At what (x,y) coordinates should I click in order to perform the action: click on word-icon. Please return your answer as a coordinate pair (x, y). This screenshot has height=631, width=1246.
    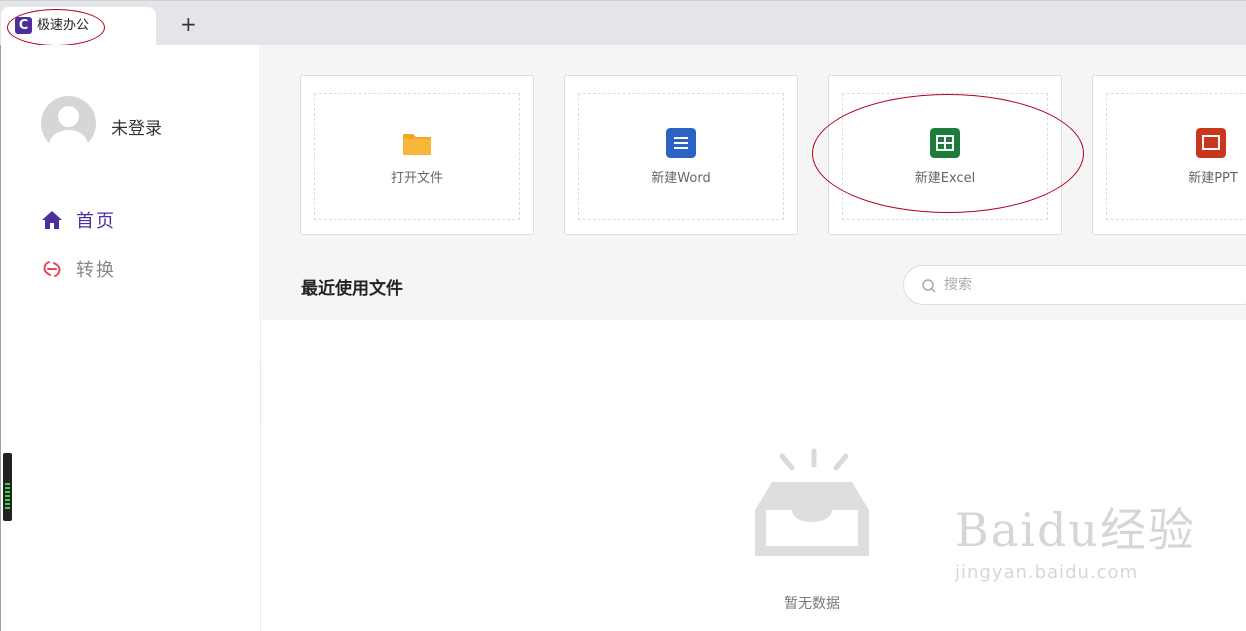
    Looking at the image, I should click on (681, 143).